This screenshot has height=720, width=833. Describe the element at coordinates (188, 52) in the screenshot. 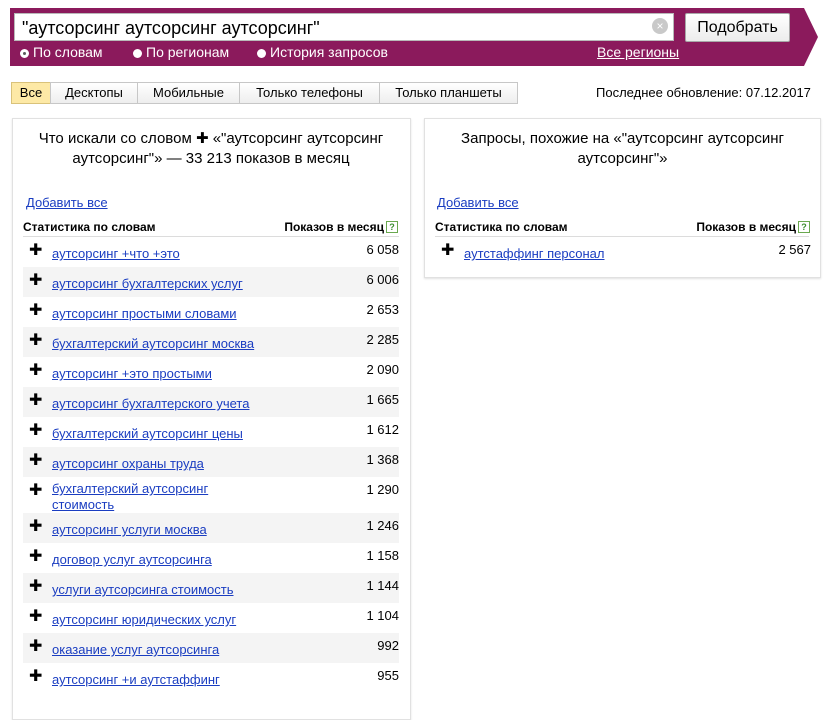

I see `radio-label: По регионам` at that location.